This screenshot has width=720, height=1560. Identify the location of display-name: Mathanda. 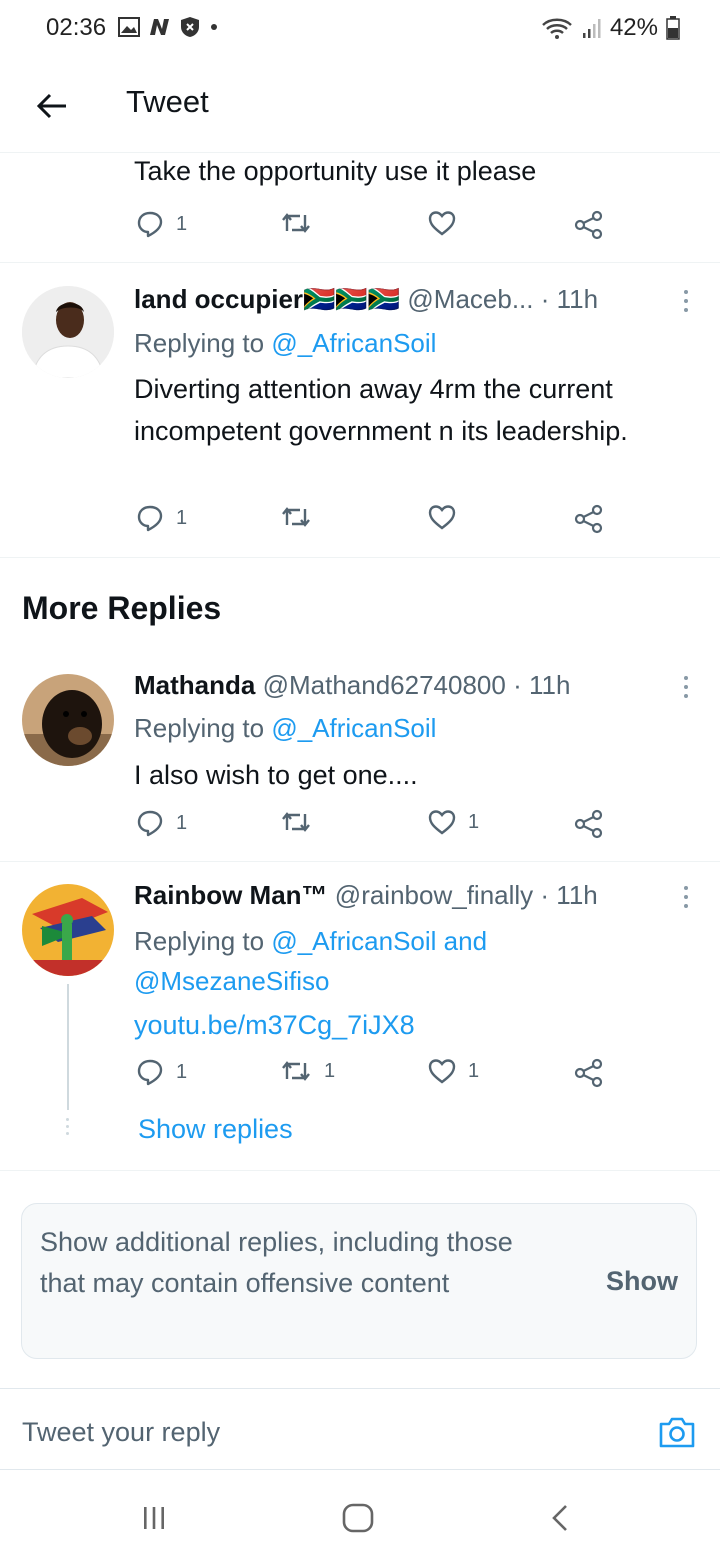
(194, 685).